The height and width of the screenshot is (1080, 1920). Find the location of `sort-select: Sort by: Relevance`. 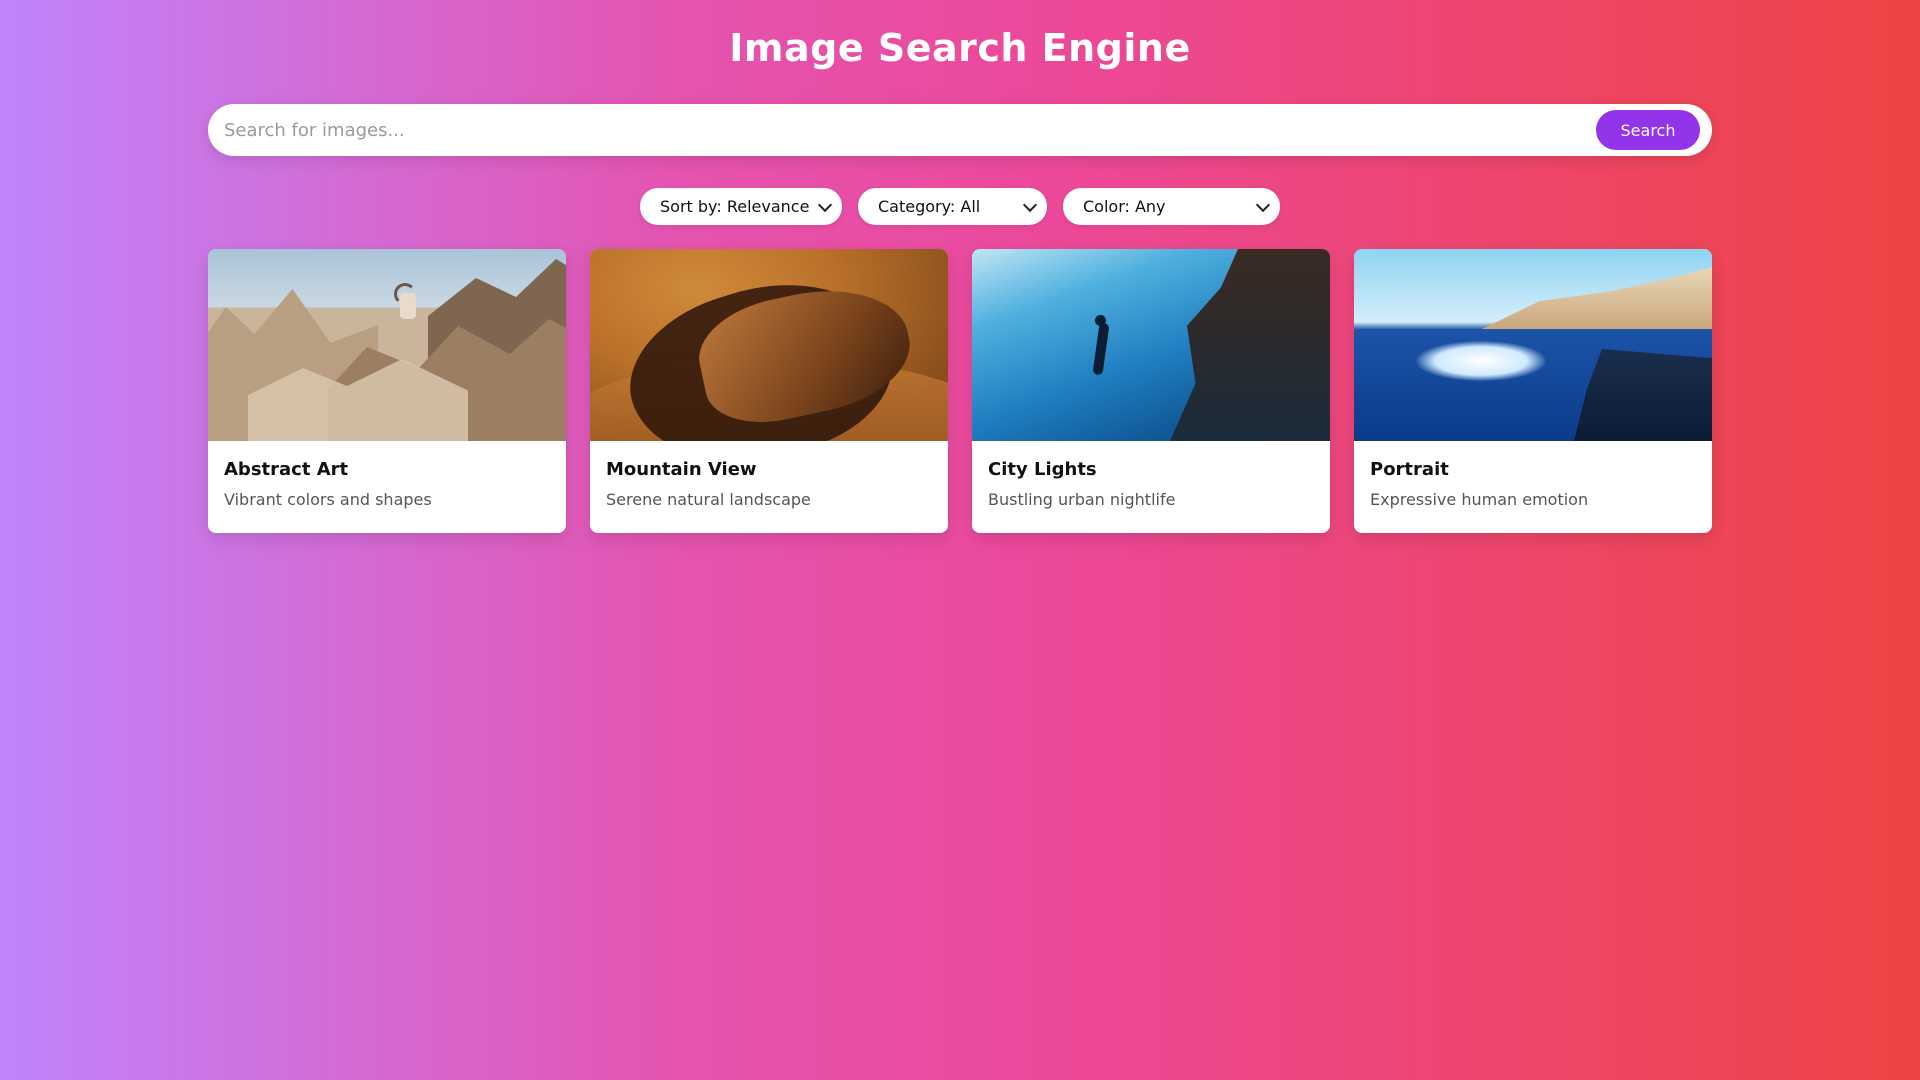

sort-select: Sort by: Relevance is located at coordinates (741, 206).